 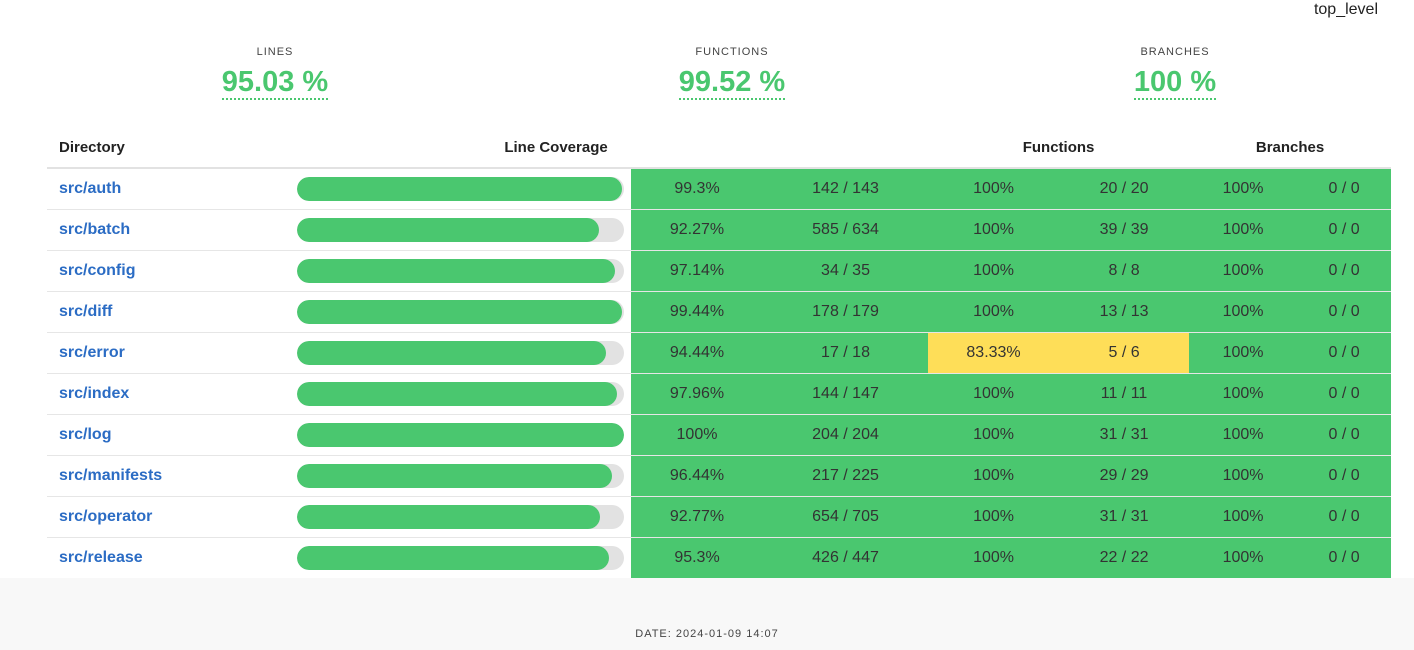 What do you see at coordinates (697, 476) in the screenshot?
I see `line-percent: 96.44%` at bounding box center [697, 476].